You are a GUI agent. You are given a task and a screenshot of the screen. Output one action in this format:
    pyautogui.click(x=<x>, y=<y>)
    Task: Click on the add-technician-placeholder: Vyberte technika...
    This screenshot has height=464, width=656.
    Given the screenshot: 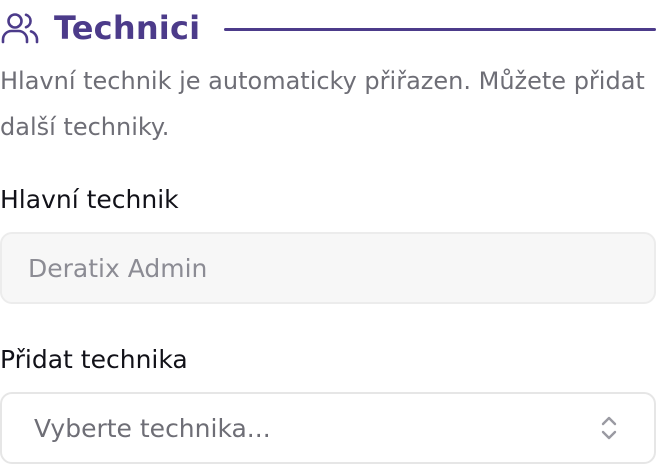 What is the action you would take?
    pyautogui.click(x=152, y=428)
    